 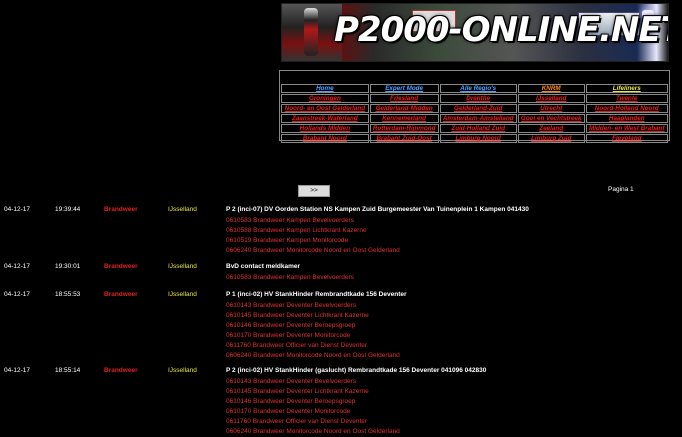 What do you see at coordinates (325, 108) in the screenshot?
I see `nav-link: Noord- en Oost Gelderland` at bounding box center [325, 108].